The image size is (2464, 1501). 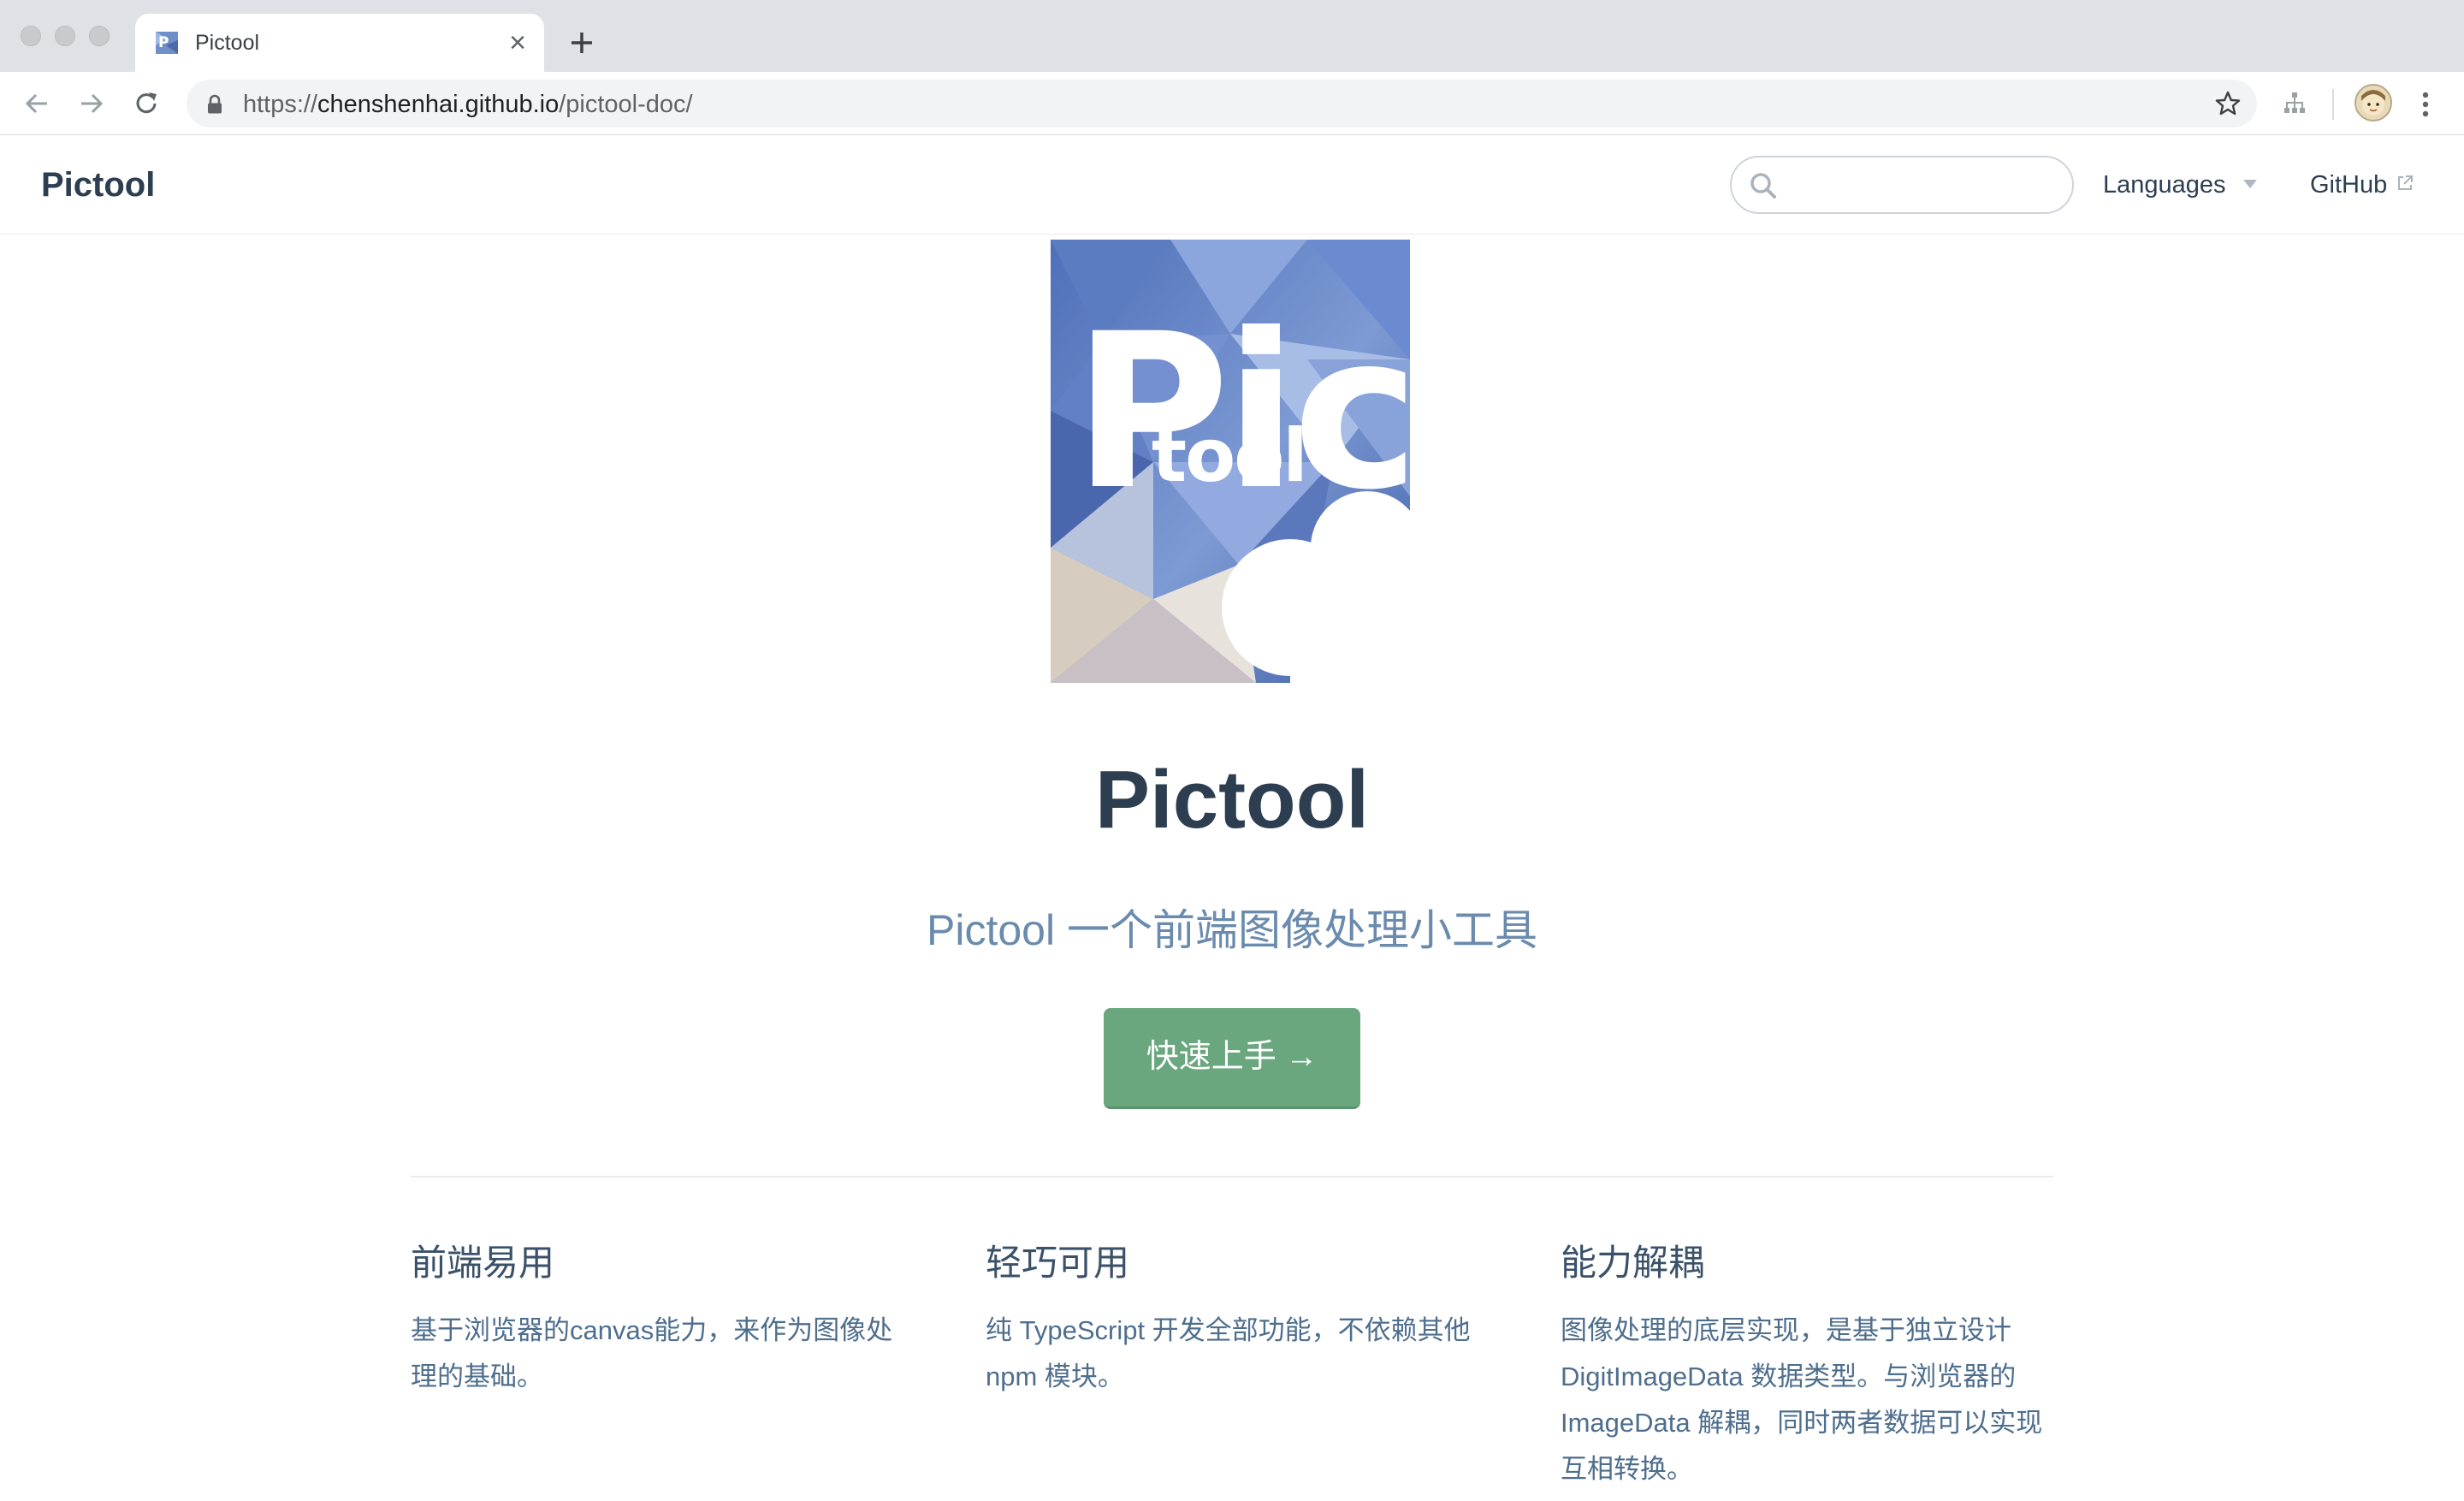 What do you see at coordinates (98, 184) in the screenshot?
I see `site-name-link: Pictool` at bounding box center [98, 184].